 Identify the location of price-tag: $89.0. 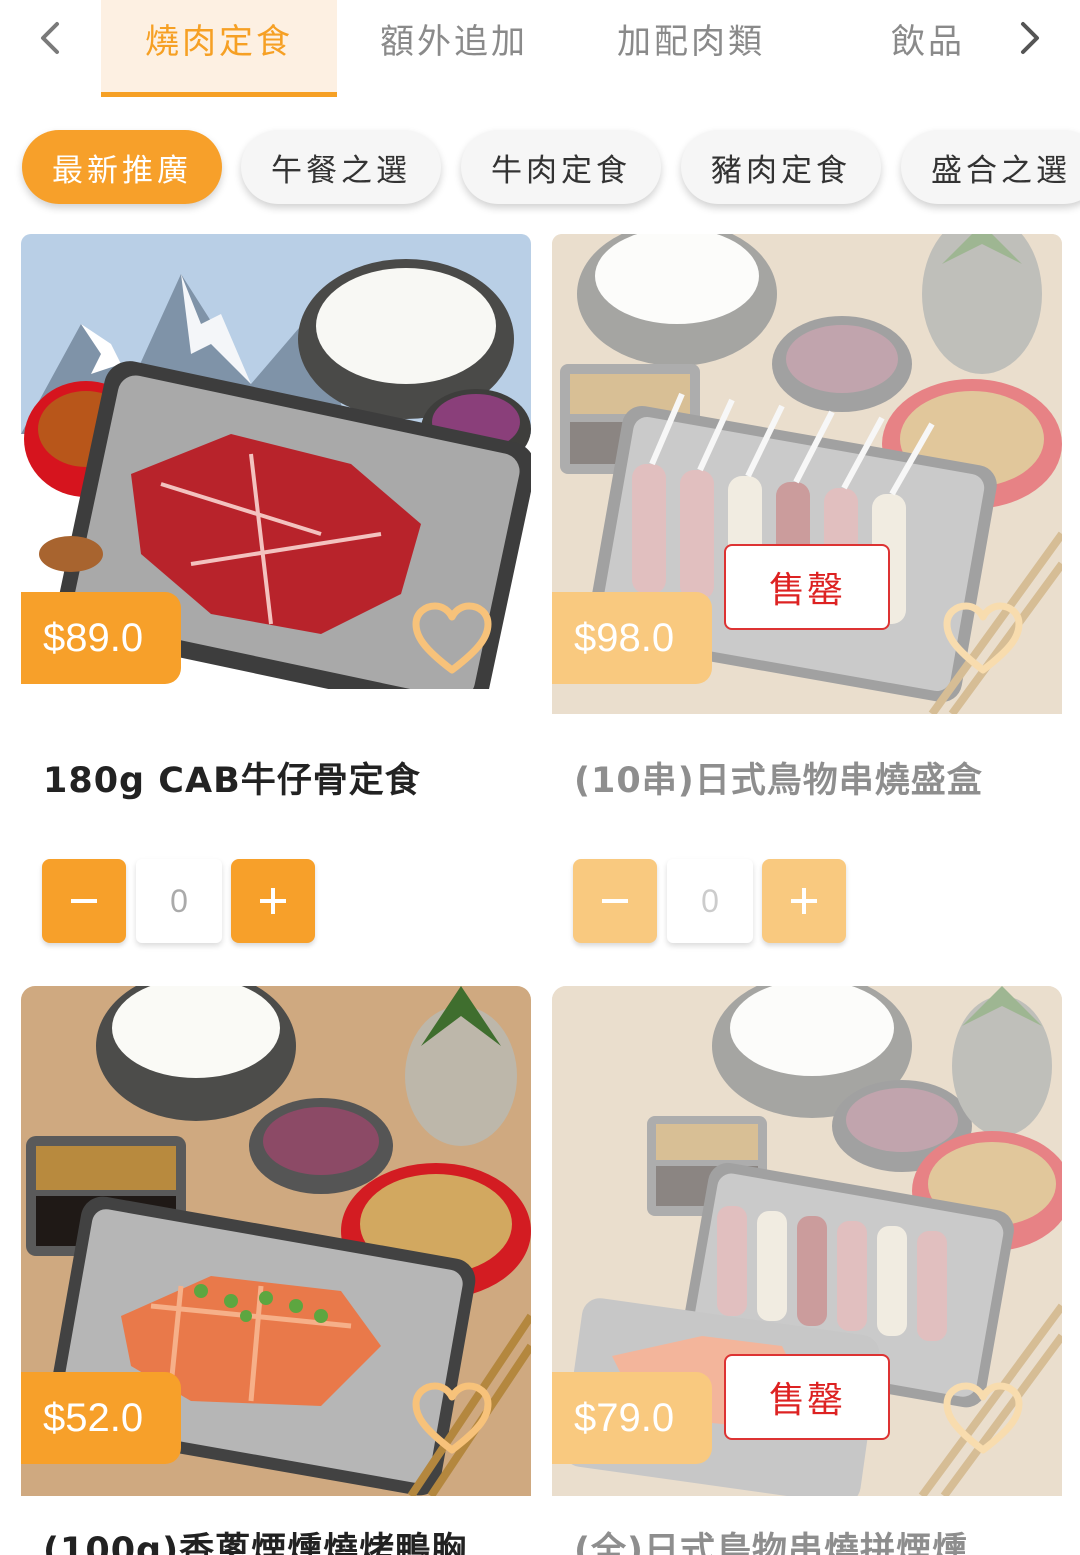
(101, 638).